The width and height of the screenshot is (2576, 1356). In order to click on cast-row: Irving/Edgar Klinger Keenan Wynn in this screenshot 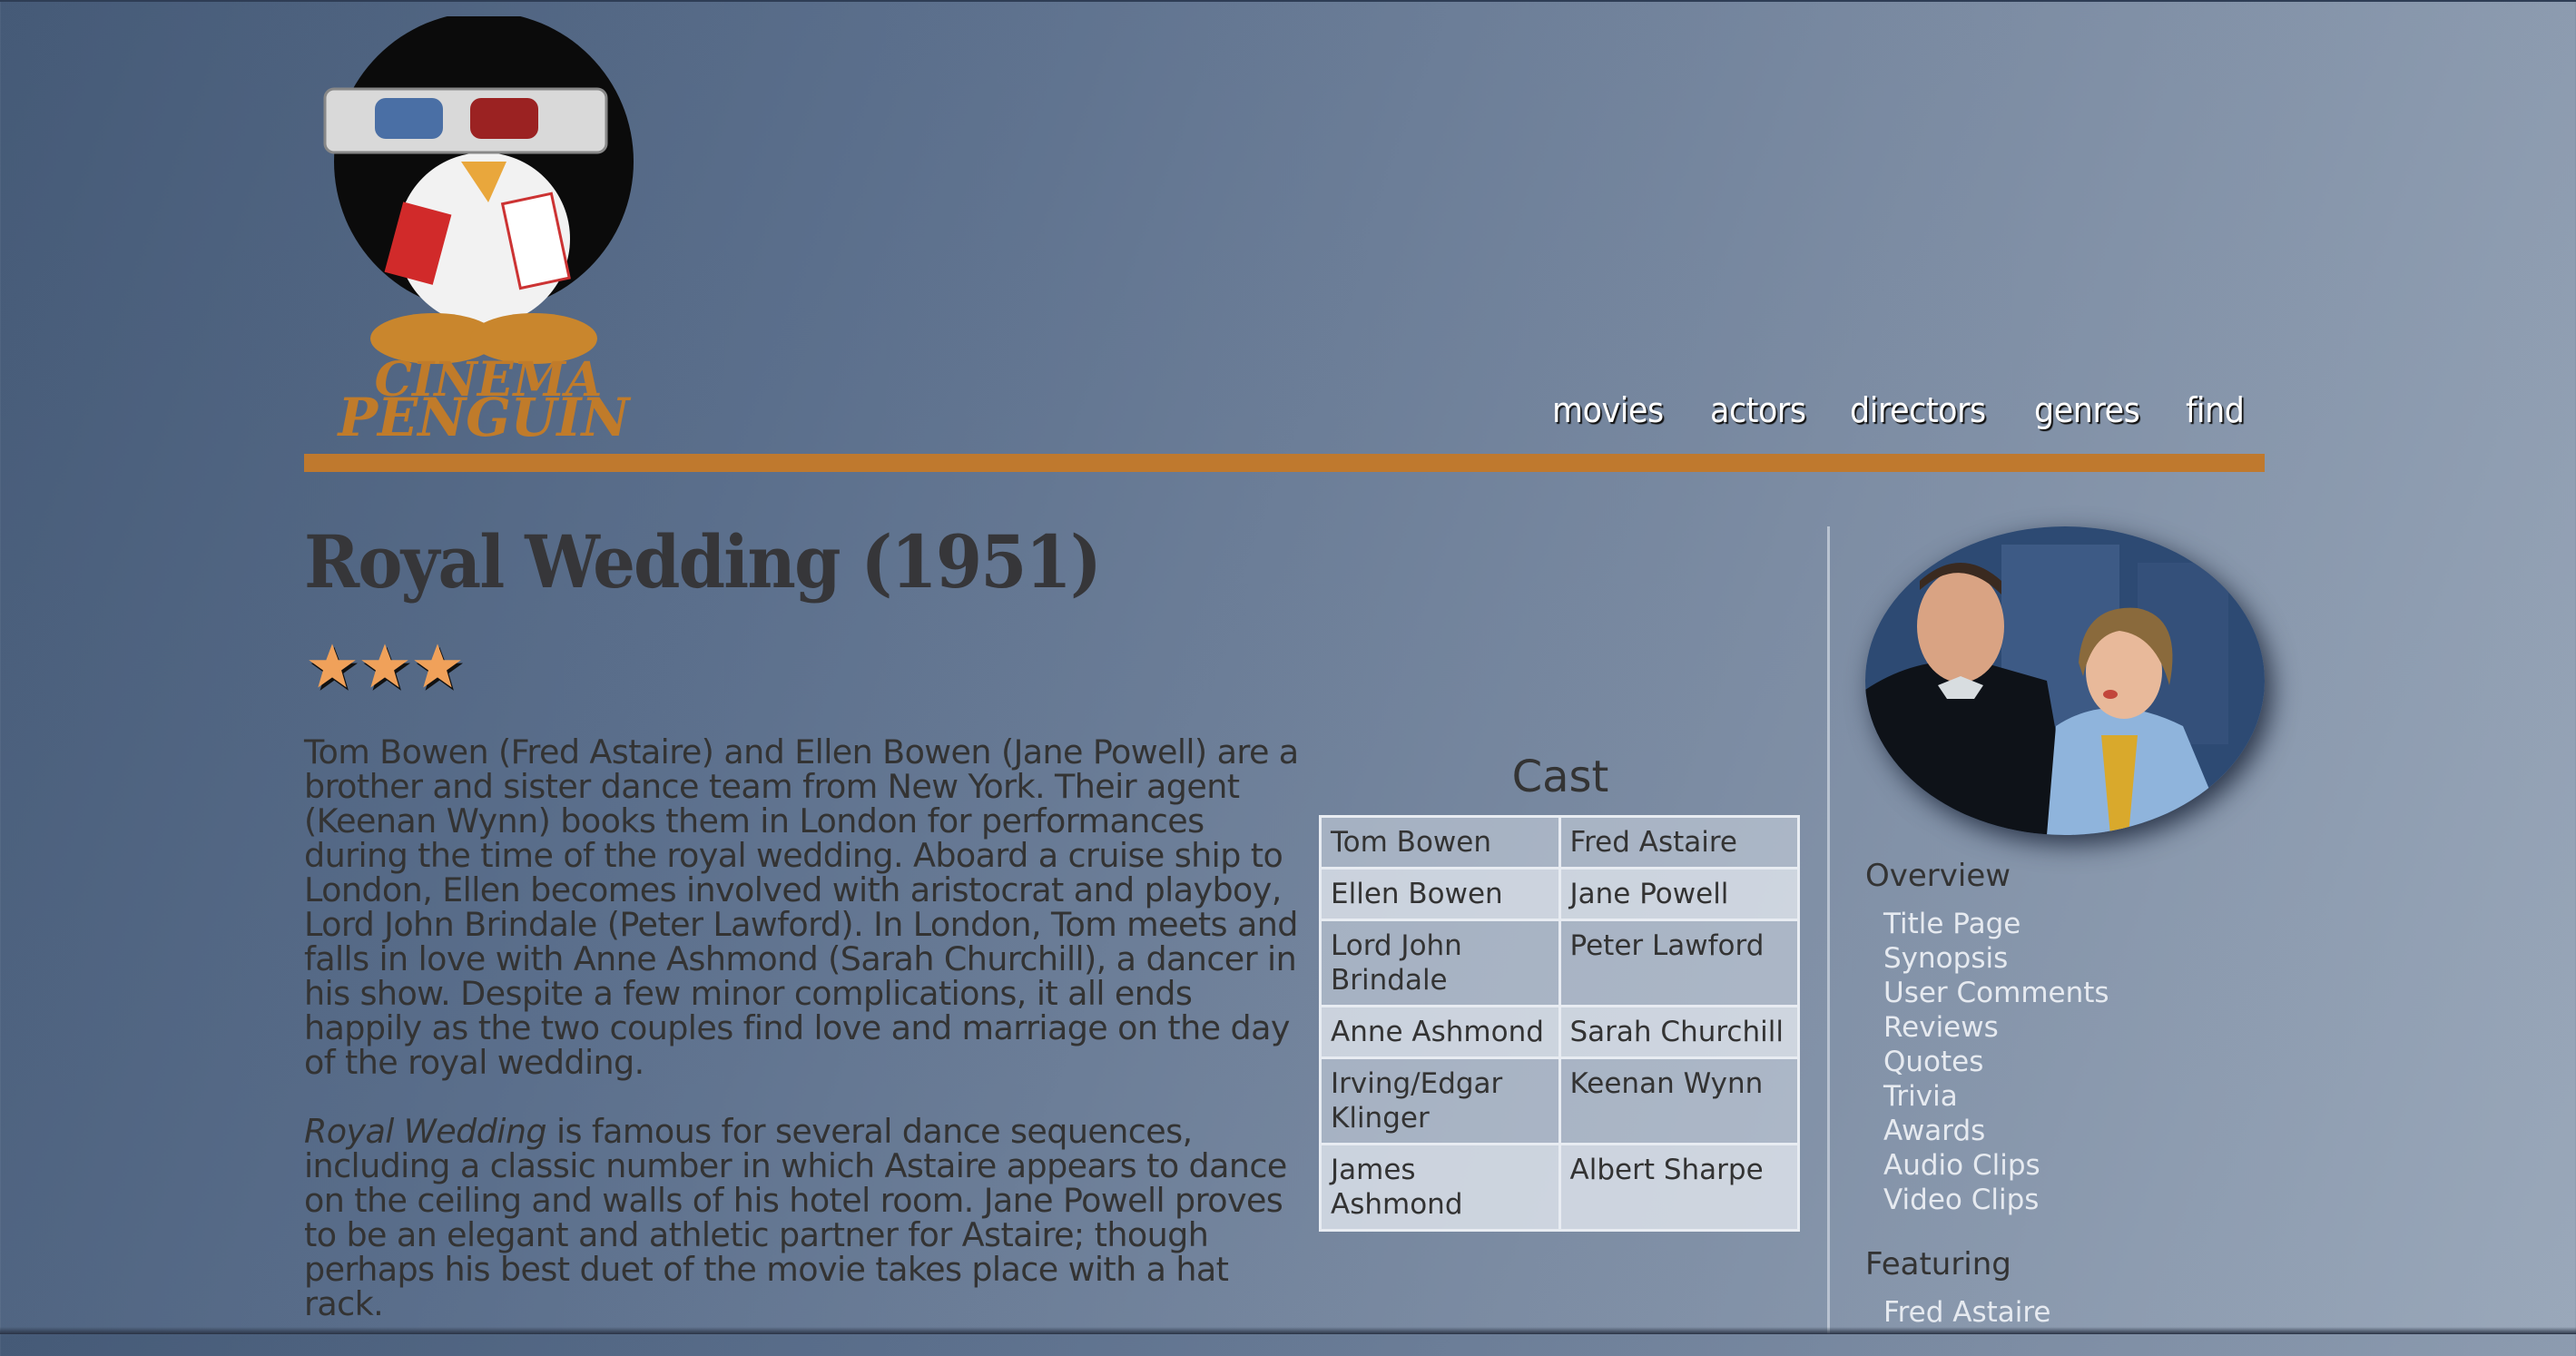, I will do `click(1559, 1100)`.